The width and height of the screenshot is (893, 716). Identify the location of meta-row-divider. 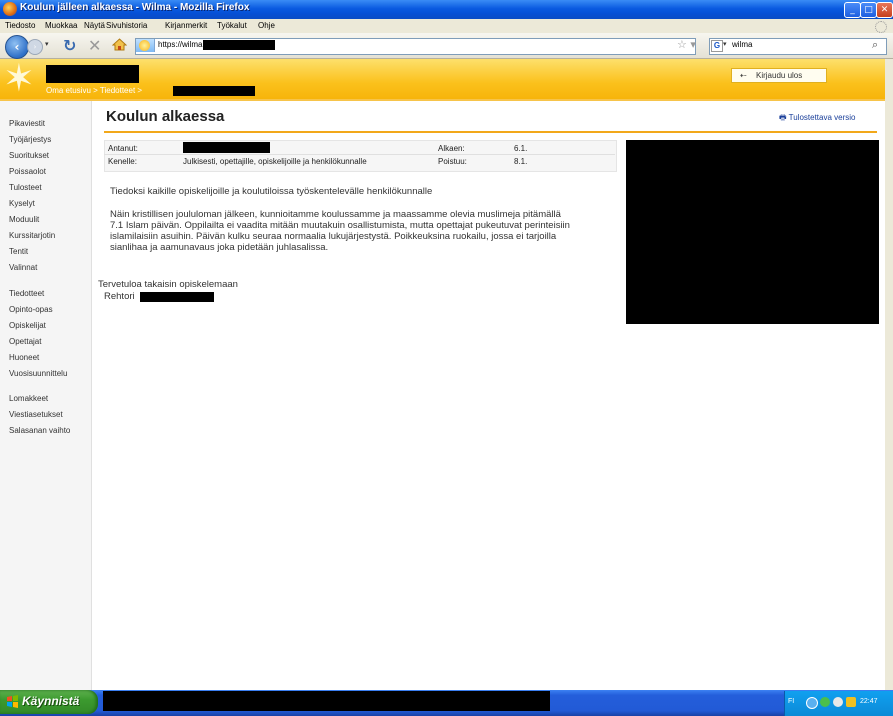
(359, 154).